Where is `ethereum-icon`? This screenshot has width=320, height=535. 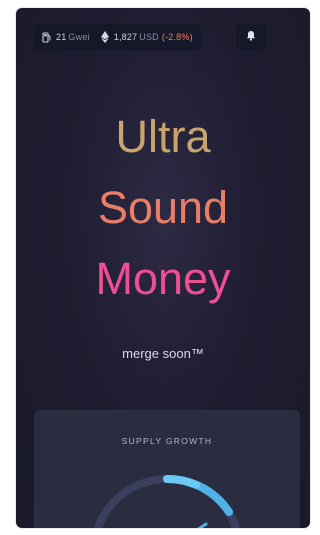
ethereum-icon is located at coordinates (105, 37).